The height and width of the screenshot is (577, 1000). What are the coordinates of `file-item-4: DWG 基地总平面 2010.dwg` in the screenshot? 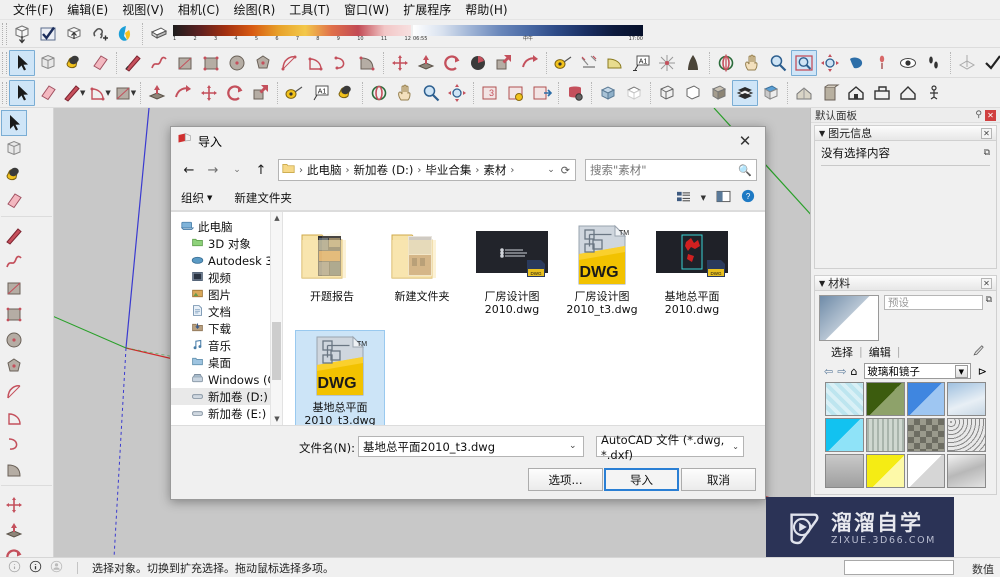 It's located at (692, 272).